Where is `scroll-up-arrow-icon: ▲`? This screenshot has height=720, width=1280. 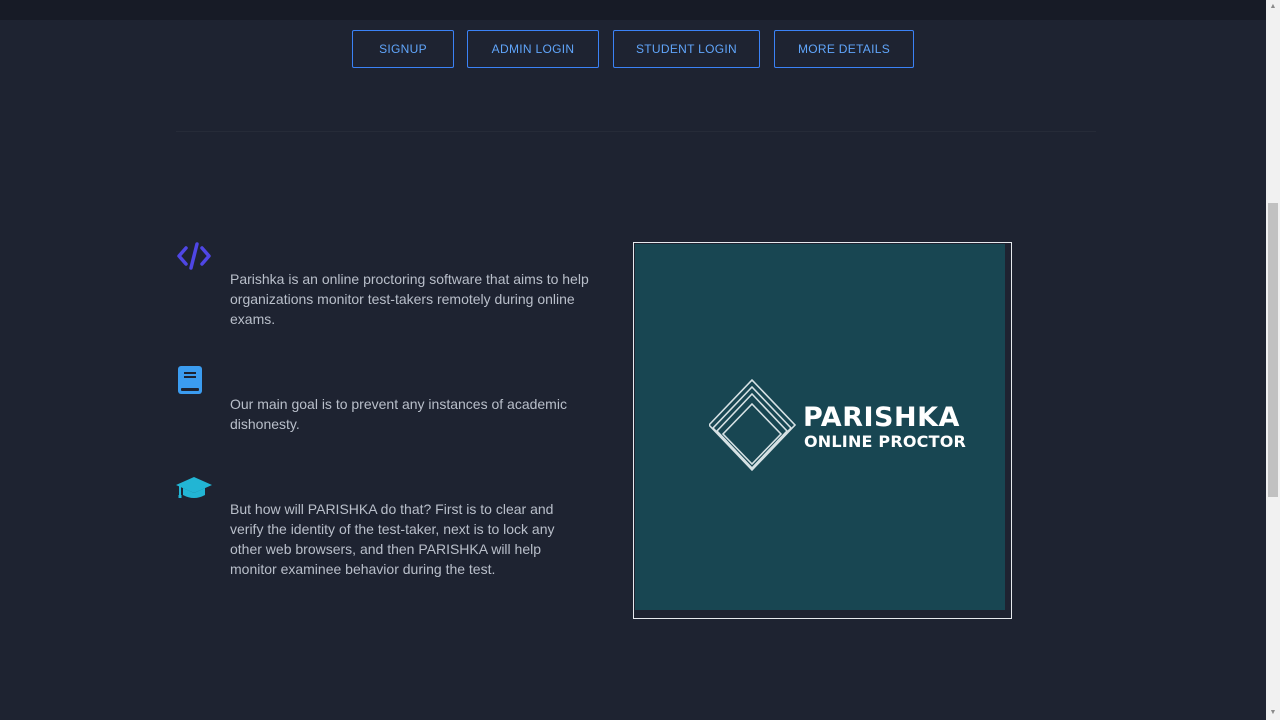 scroll-up-arrow-icon: ▲ is located at coordinates (1273, 7).